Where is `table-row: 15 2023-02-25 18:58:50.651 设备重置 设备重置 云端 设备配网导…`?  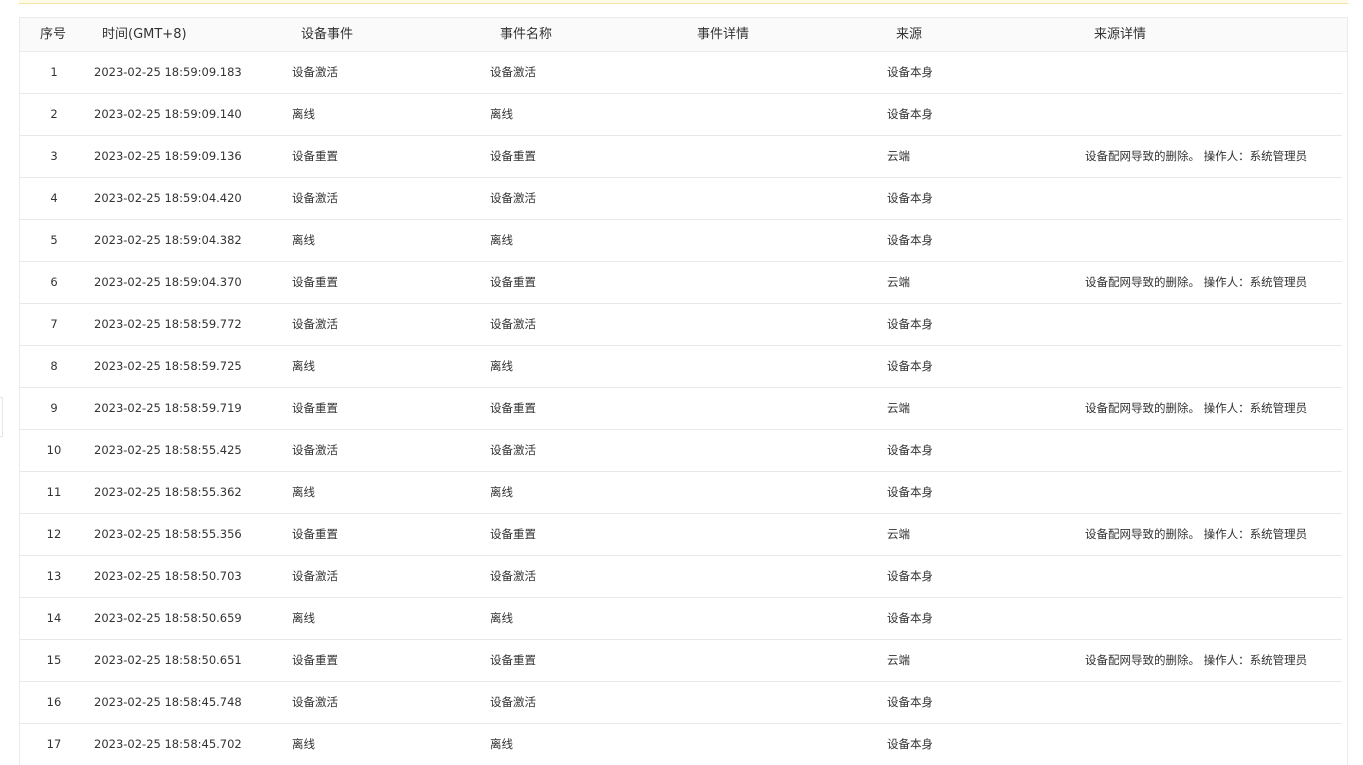 table-row: 15 2023-02-25 18:58:50.651 设备重置 设备重置 云端 设备配网导… is located at coordinates (681, 661).